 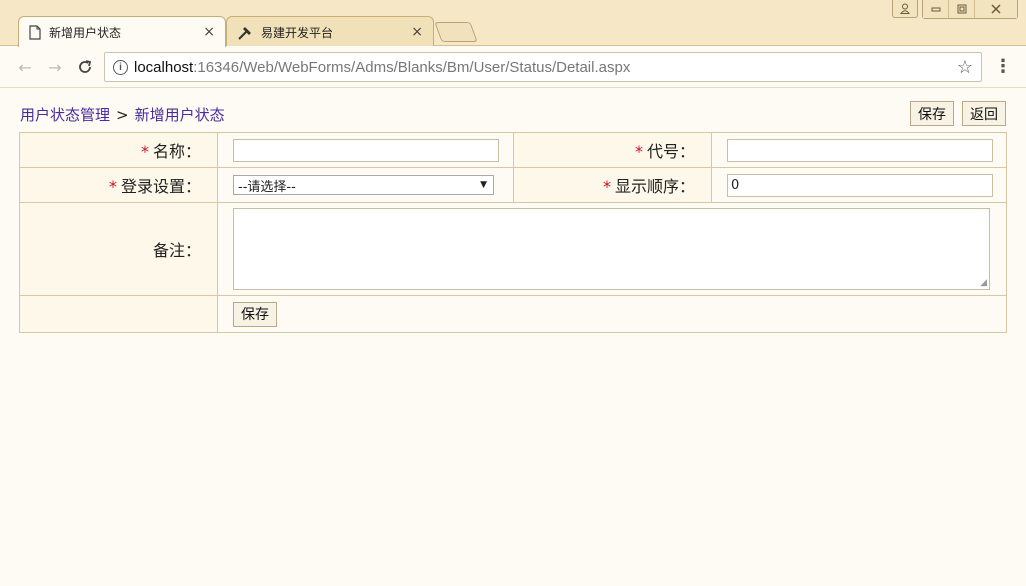 What do you see at coordinates (255, 314) in the screenshot?
I see `form-save-button: 保存` at bounding box center [255, 314].